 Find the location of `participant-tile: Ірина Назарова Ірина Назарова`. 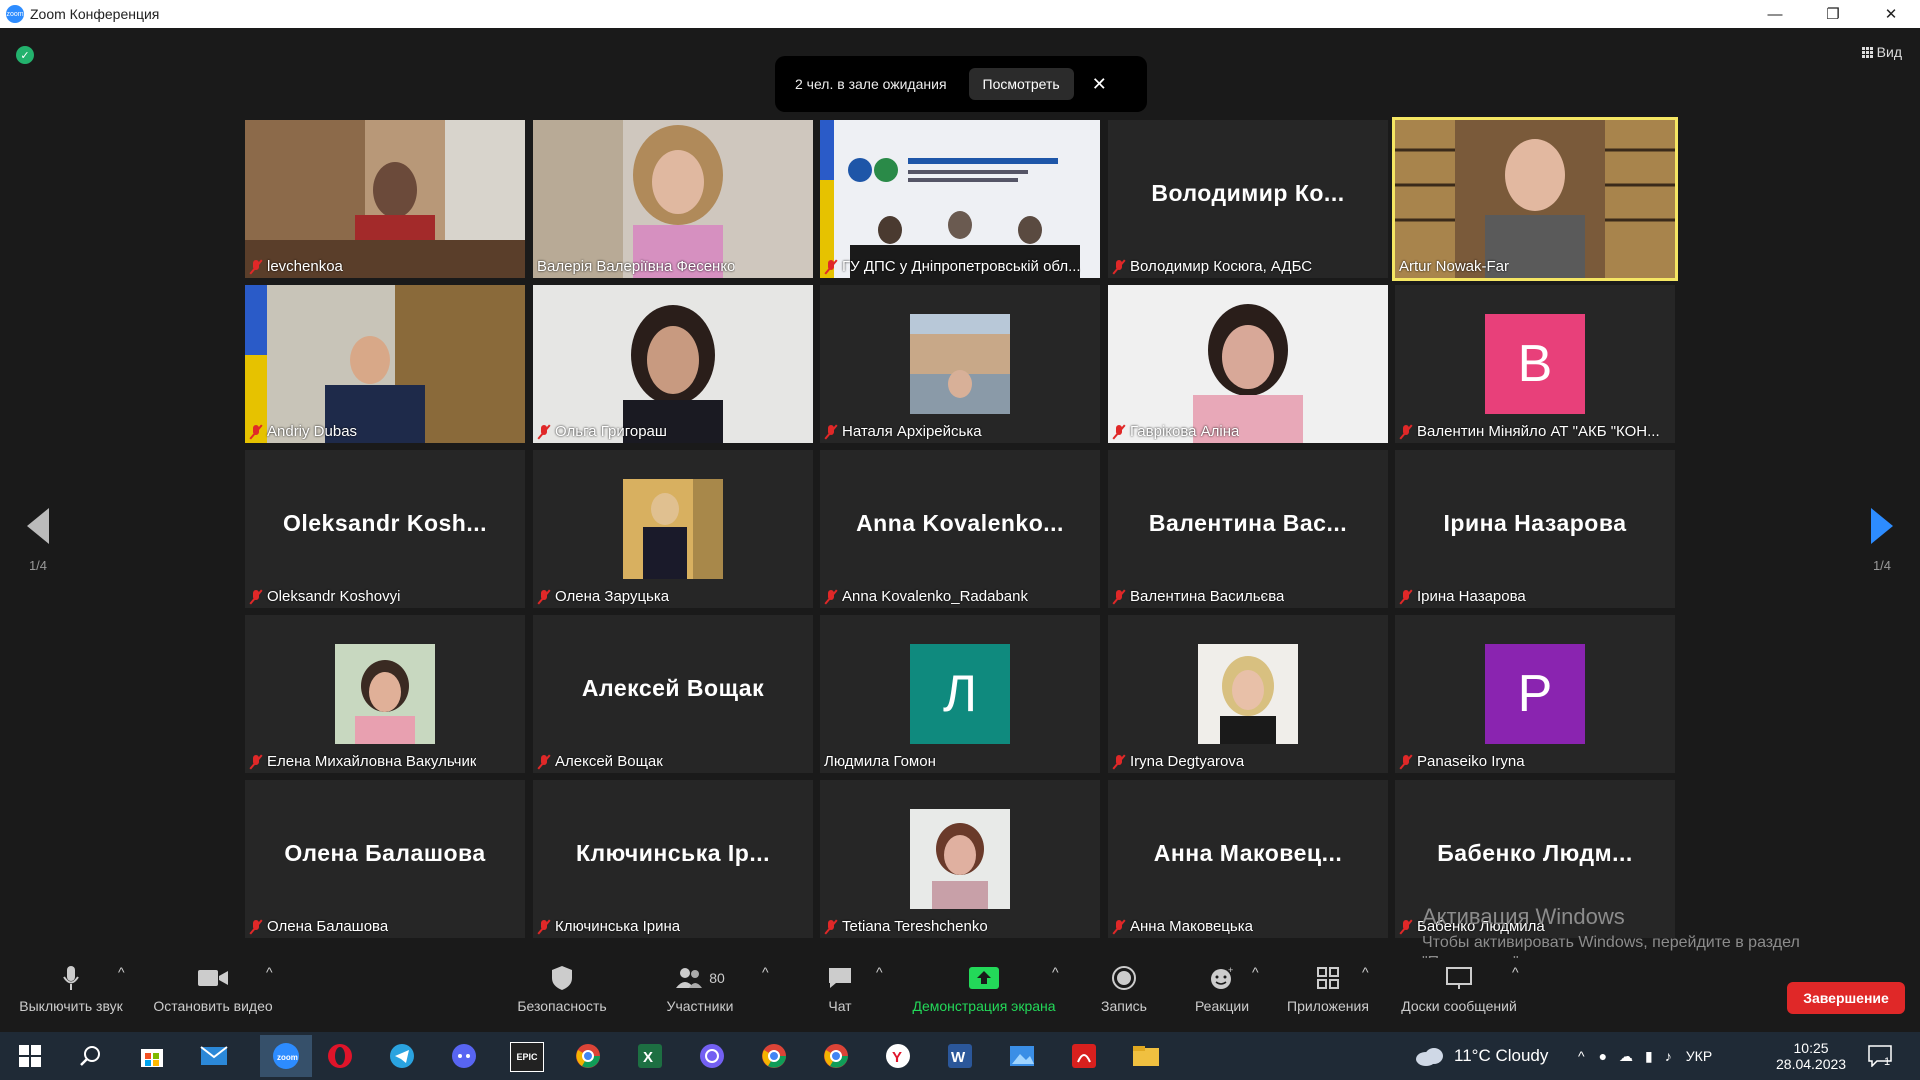

participant-tile: Ірина Назарова Ірина Назарова is located at coordinates (1535, 529).